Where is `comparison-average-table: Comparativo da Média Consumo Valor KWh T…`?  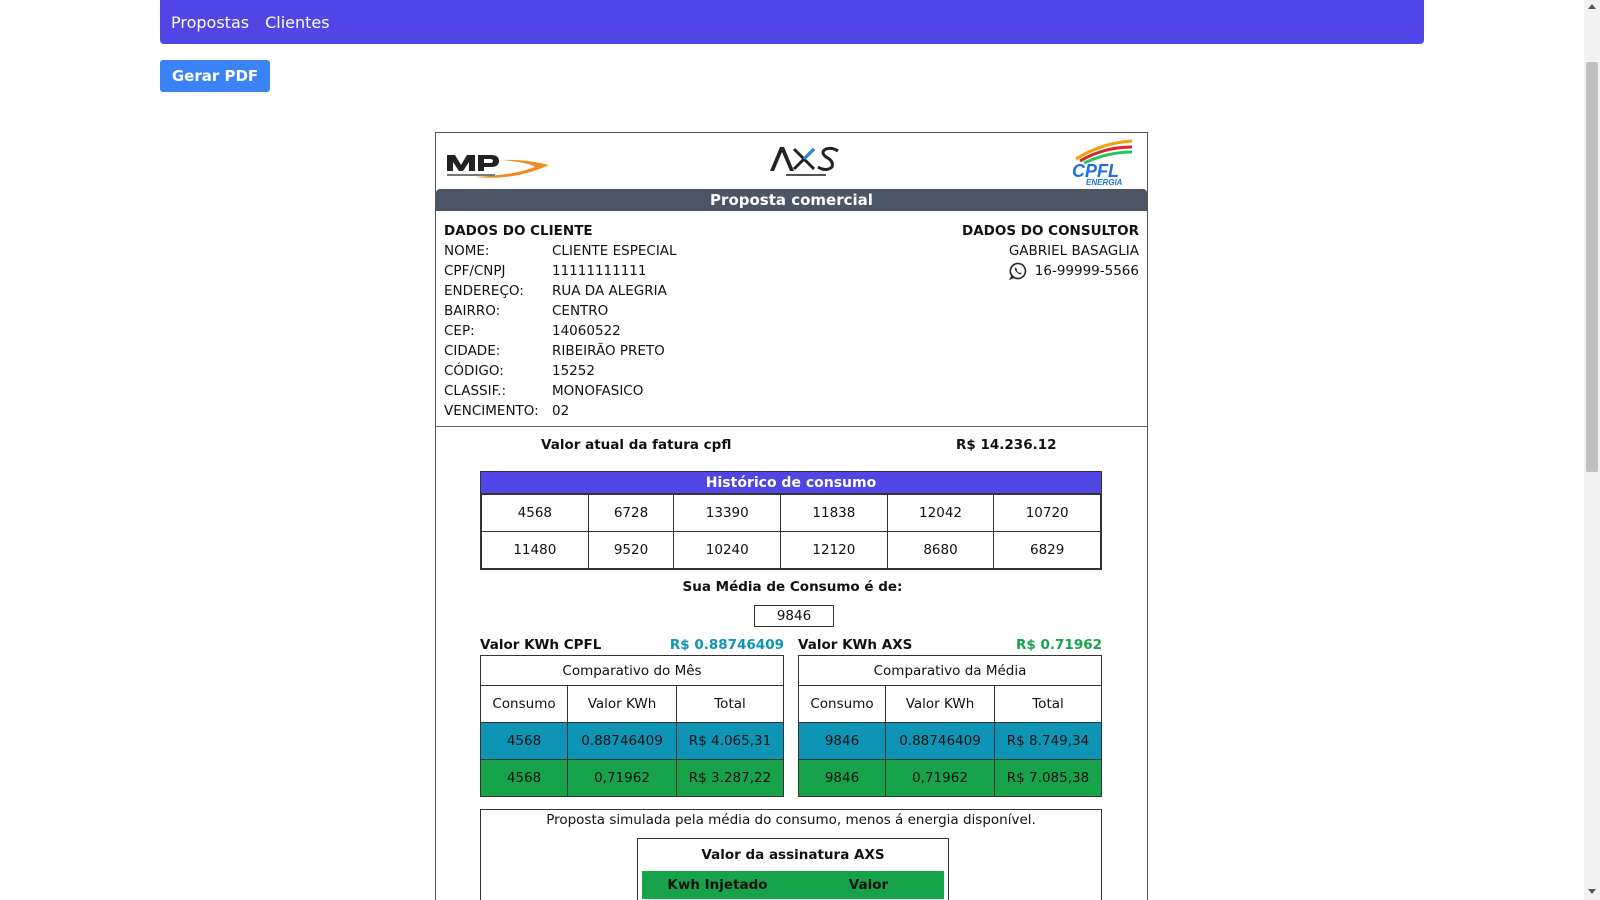 comparison-average-table: Comparativo da Média Consumo Valor KWh T… is located at coordinates (950, 726).